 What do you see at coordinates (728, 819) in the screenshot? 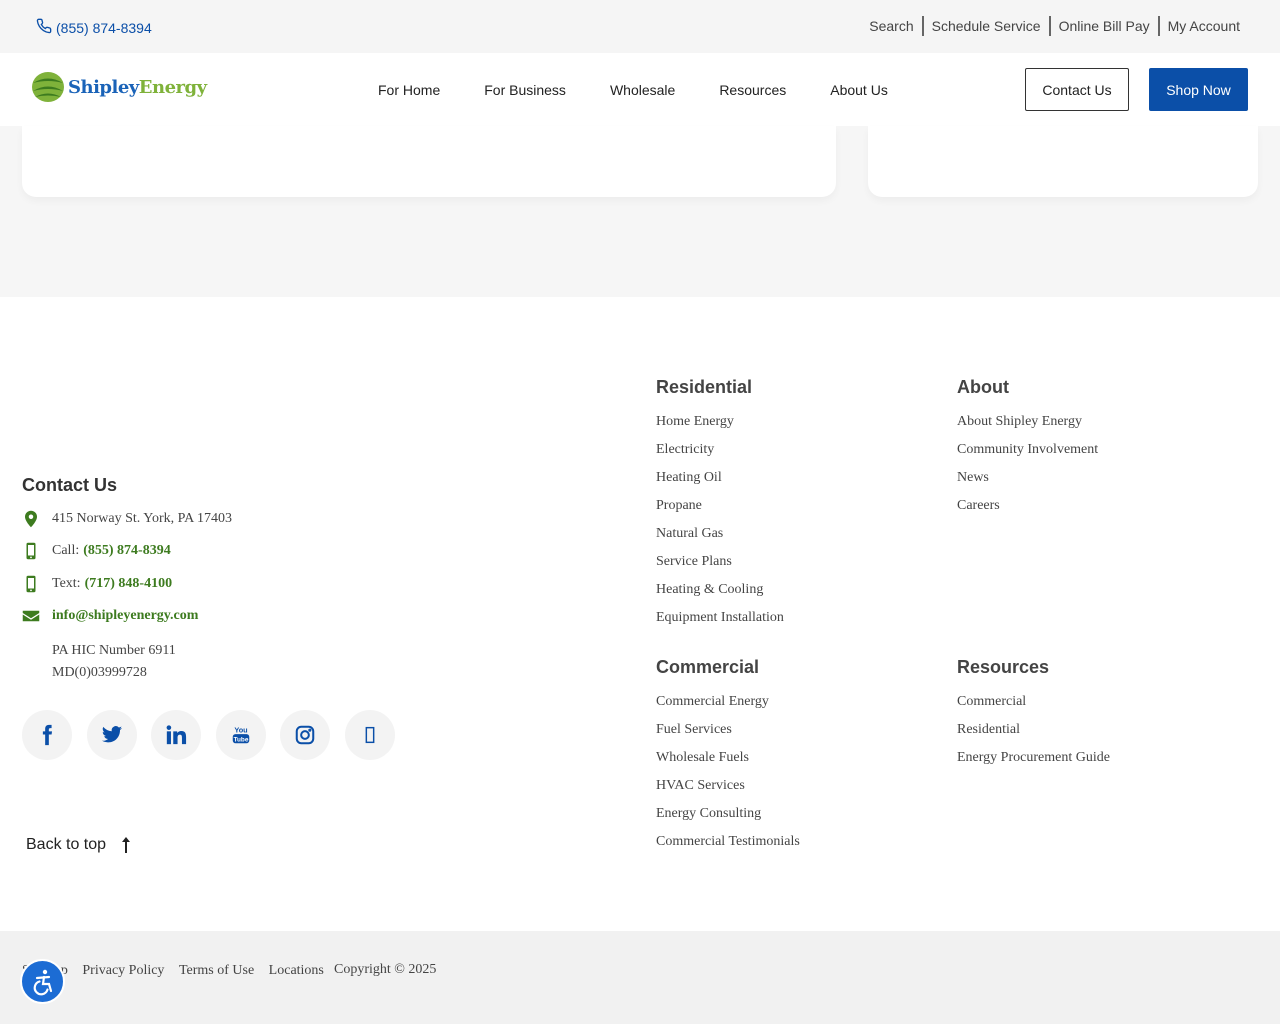
I see `footer-link-energy-consulting: Energy Consulting` at bounding box center [728, 819].